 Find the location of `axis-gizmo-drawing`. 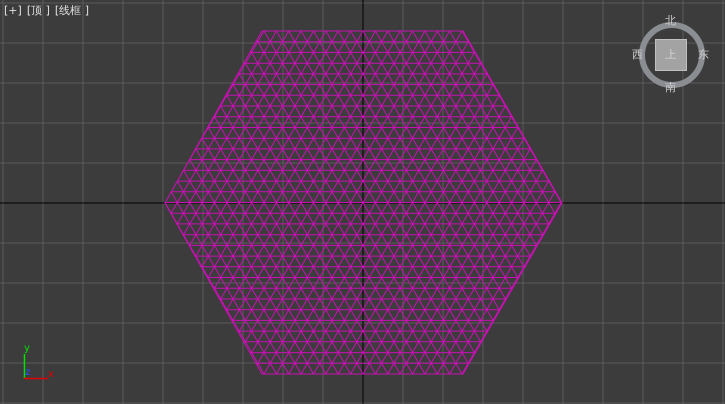

axis-gizmo-drawing is located at coordinates (36, 367).